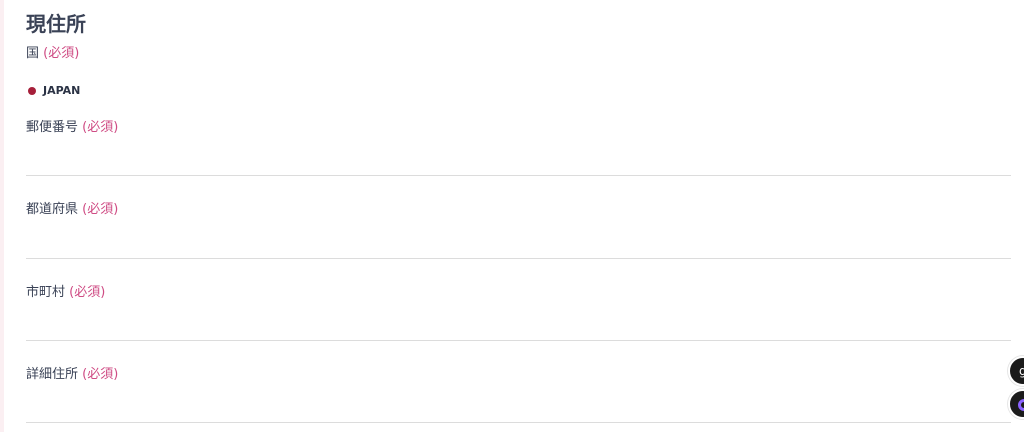 The image size is (1024, 432). Describe the element at coordinates (33, 53) in the screenshot. I see `country-label-text: 国` at that location.